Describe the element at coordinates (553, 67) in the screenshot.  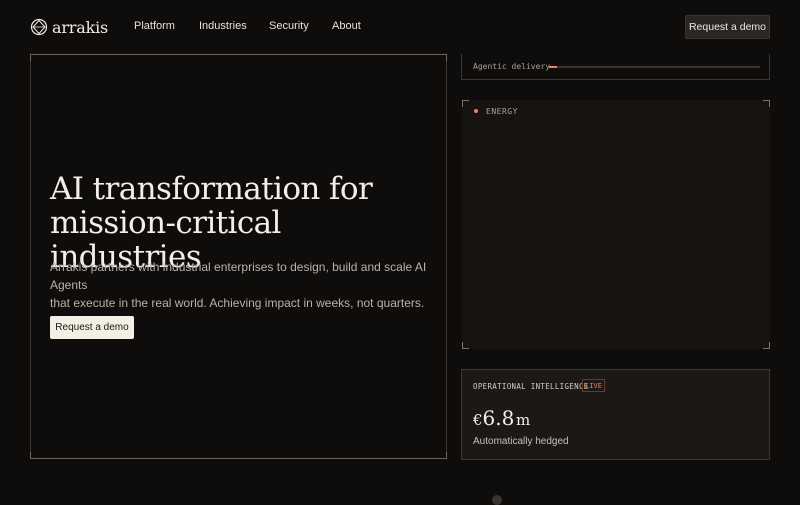
I see `agentic-delivery-progress-fill` at that location.